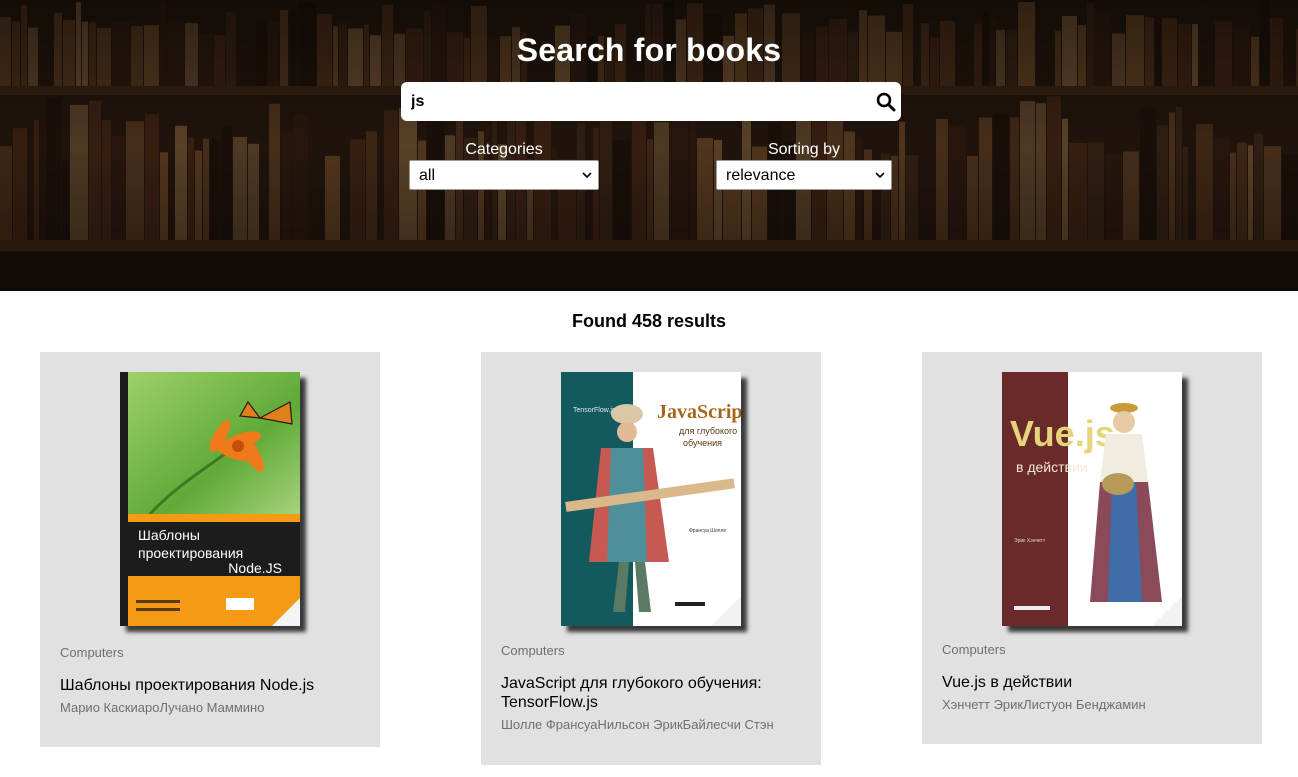 This screenshot has width=1298, height=777. Describe the element at coordinates (504, 149) in the screenshot. I see `categories-label: Categories` at that location.